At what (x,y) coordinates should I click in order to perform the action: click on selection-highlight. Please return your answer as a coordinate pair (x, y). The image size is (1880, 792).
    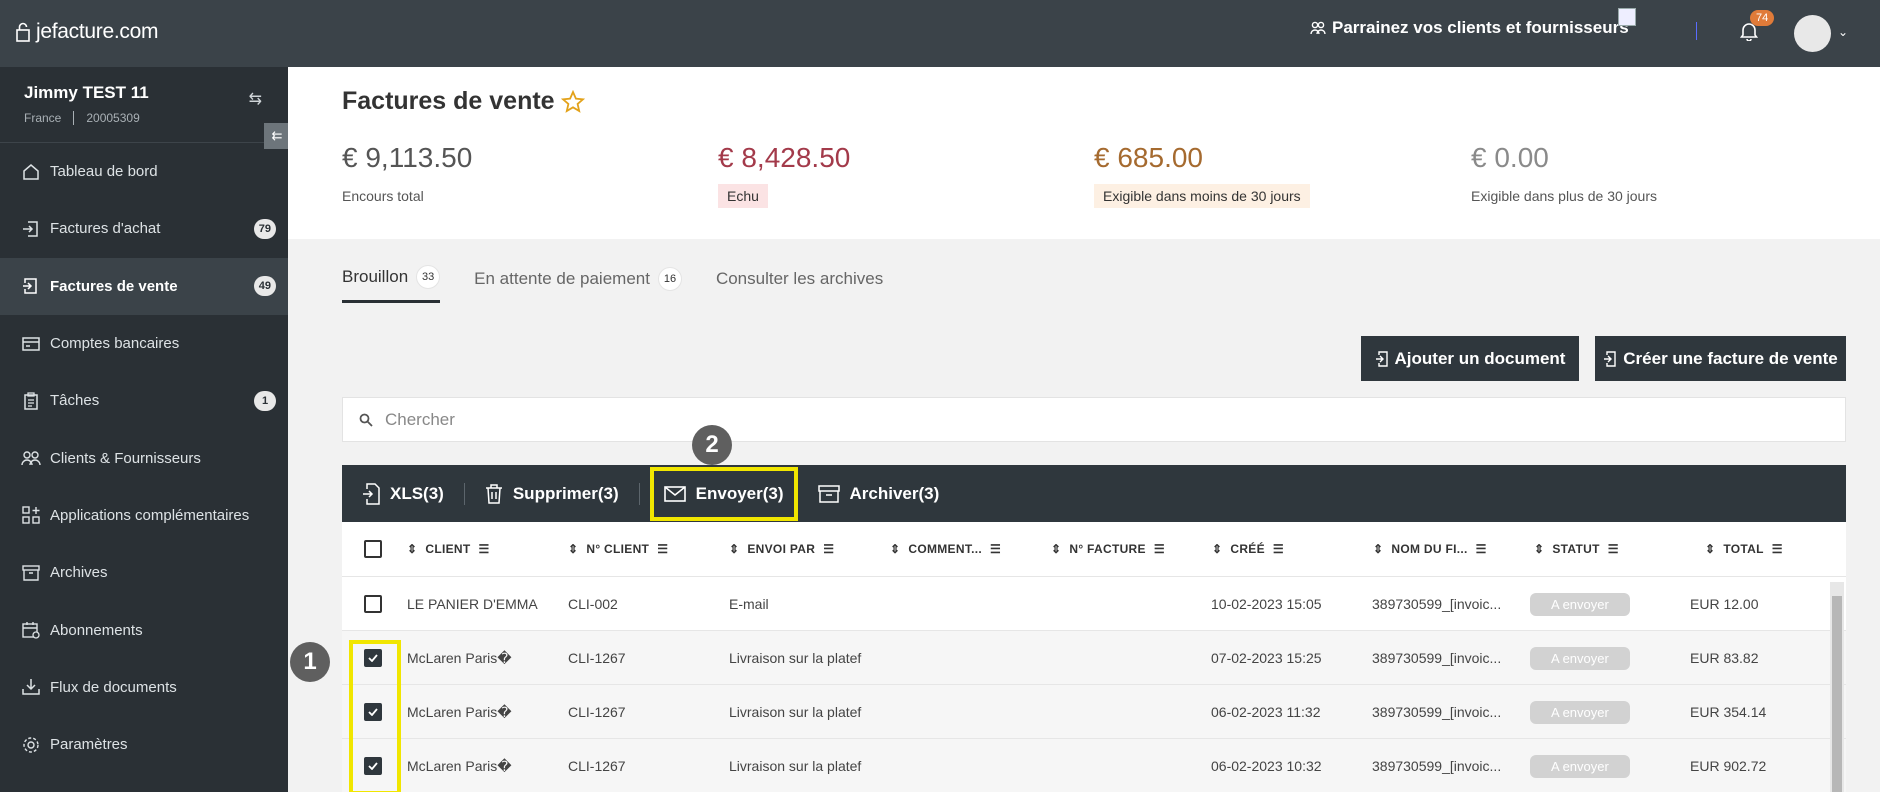
    Looking at the image, I should click on (375, 716).